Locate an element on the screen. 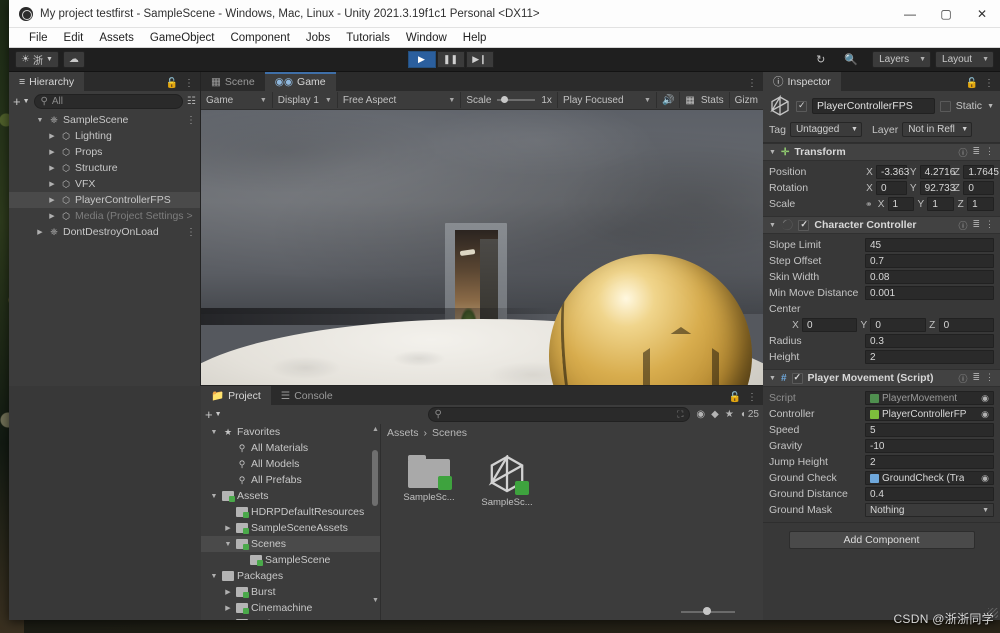 The height and width of the screenshot is (633, 1000). zoom-slider-knob is located at coordinates (707, 611).